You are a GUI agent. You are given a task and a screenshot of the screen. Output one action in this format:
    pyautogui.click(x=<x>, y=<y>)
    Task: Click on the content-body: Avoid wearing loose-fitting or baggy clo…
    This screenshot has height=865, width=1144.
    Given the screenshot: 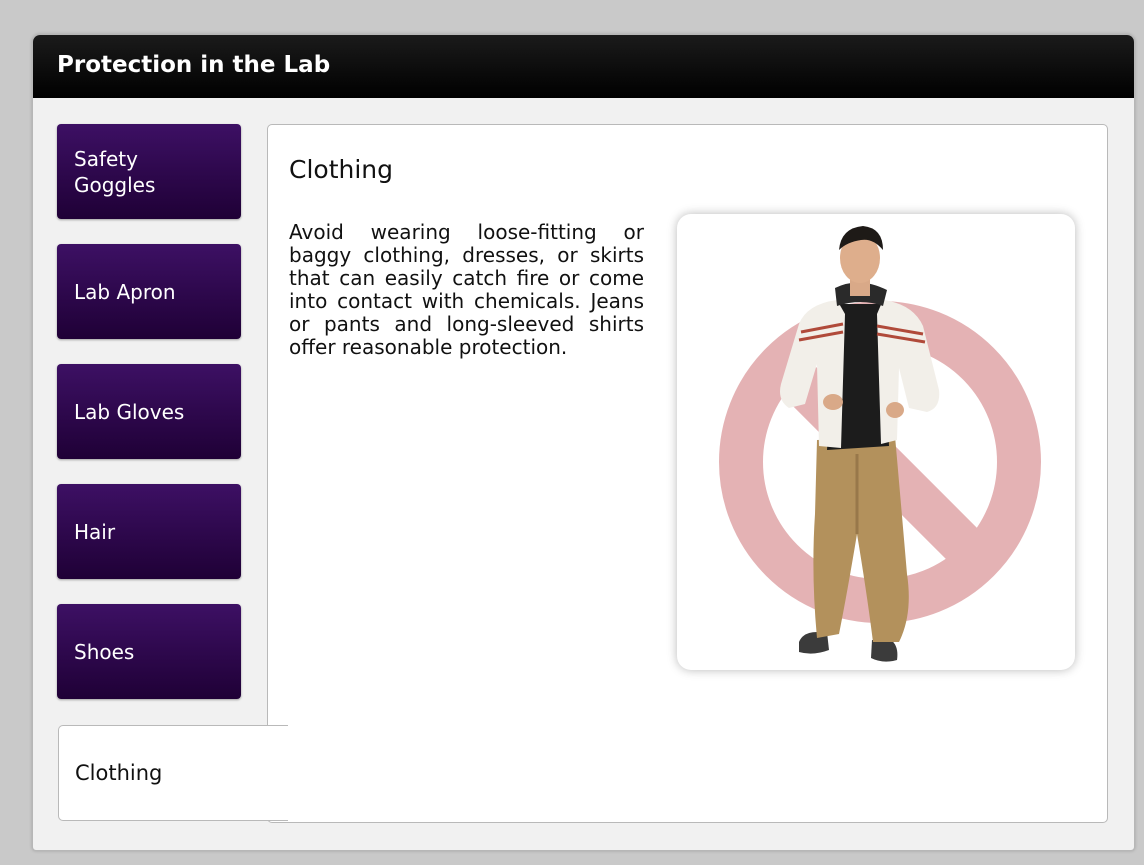 What is the action you would take?
    pyautogui.click(x=466, y=289)
    